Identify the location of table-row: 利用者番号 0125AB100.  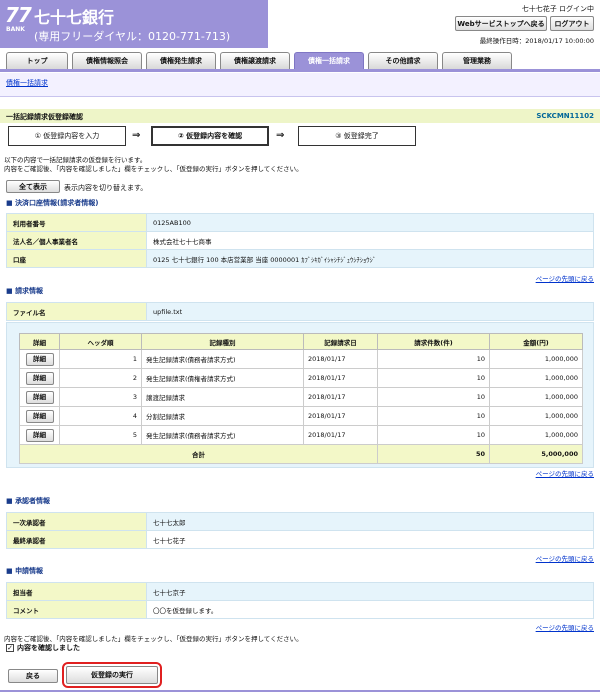
(300, 222).